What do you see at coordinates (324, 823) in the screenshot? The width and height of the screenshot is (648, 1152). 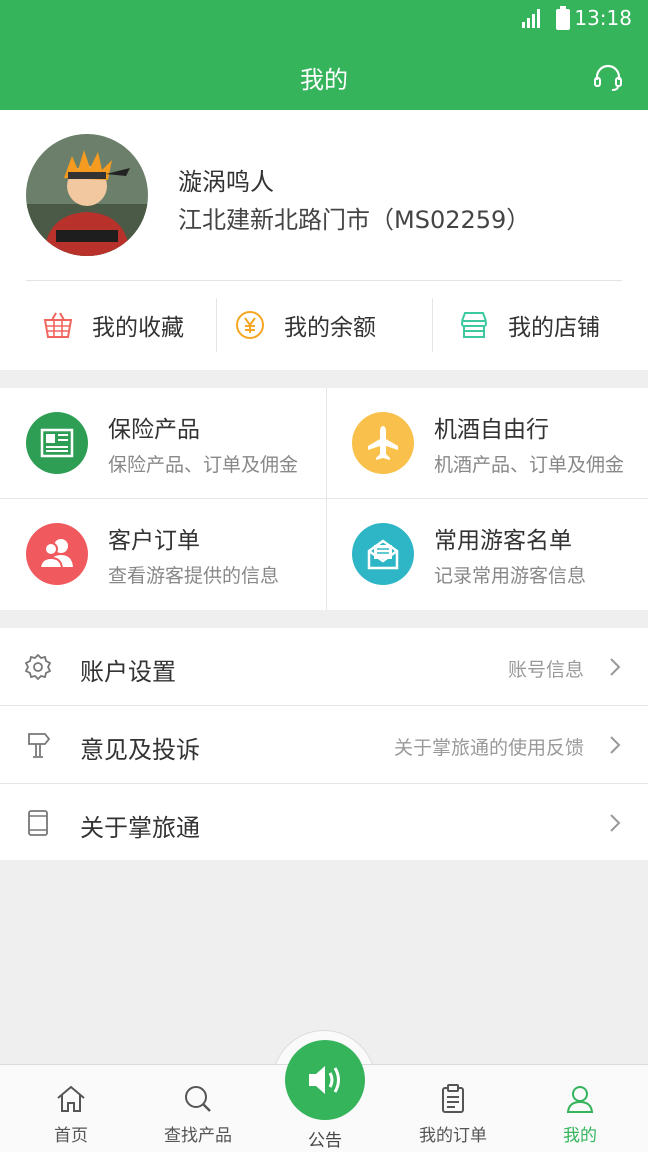 I see `menu-item-about: 关于掌旅通` at bounding box center [324, 823].